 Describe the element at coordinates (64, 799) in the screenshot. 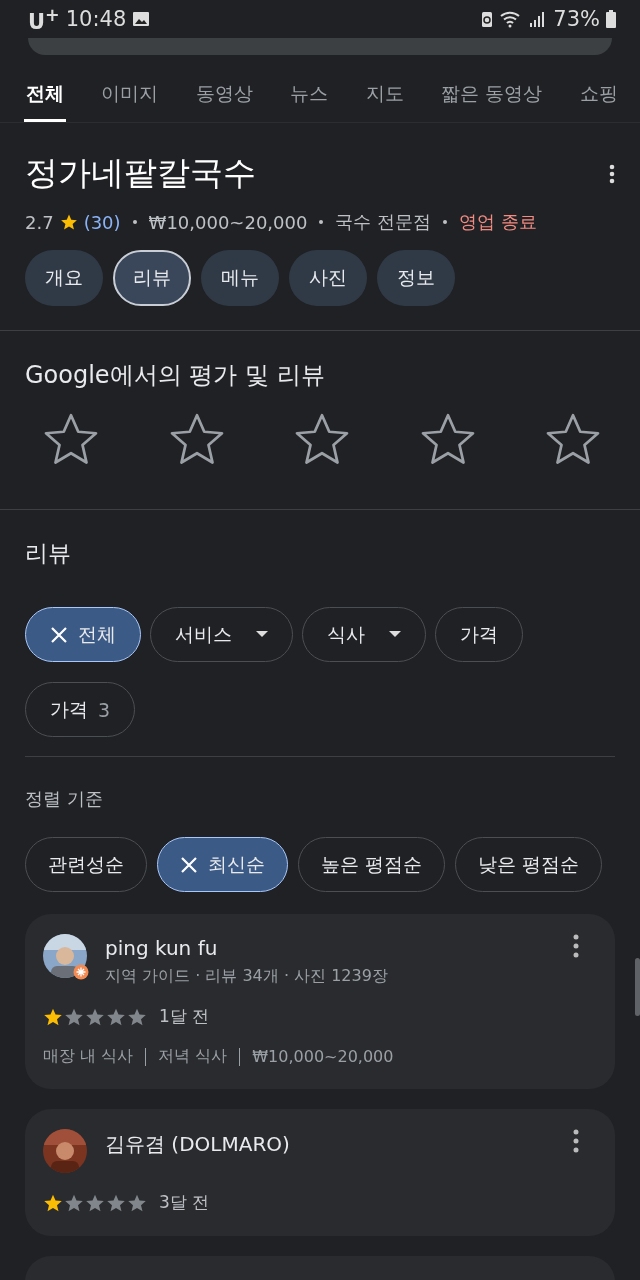

I see `sort-label: 정렬 기준` at that location.